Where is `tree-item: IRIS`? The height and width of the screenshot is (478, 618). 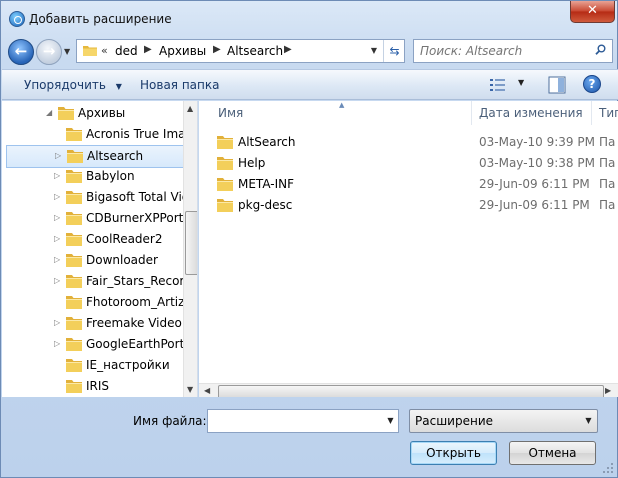
tree-item: IRIS is located at coordinates (92, 386).